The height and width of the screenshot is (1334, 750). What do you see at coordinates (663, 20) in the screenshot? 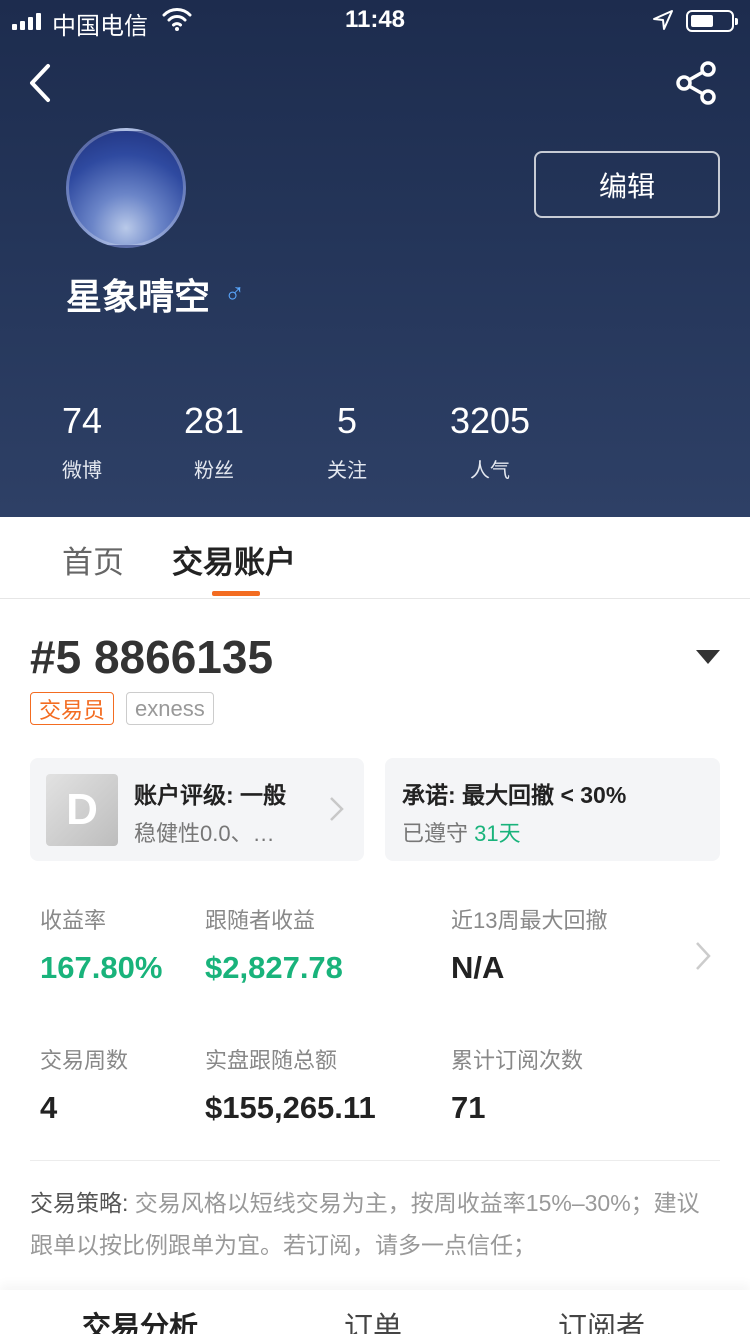
I see `location-arrow-icon` at bounding box center [663, 20].